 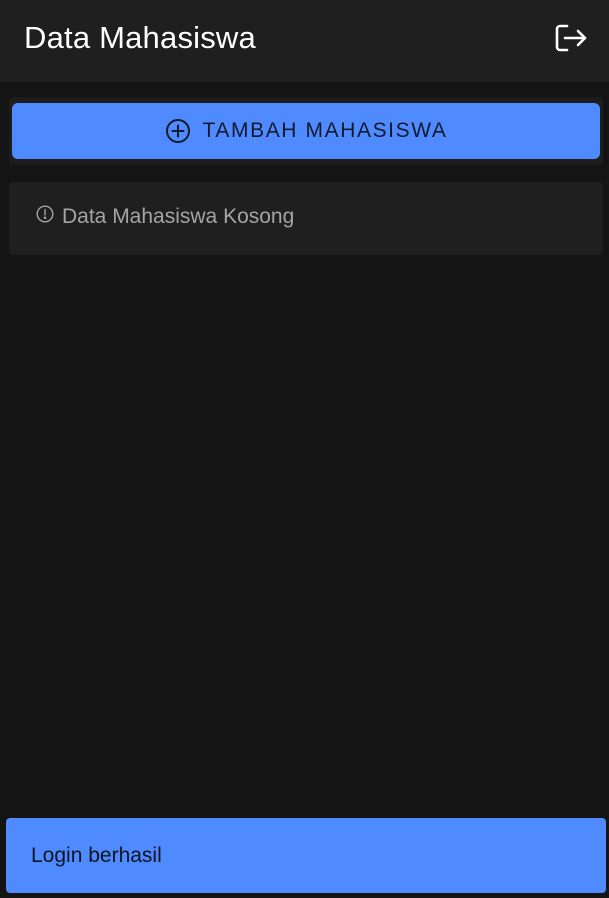 What do you see at coordinates (306, 855) in the screenshot?
I see `snackbar: Login berhasil` at bounding box center [306, 855].